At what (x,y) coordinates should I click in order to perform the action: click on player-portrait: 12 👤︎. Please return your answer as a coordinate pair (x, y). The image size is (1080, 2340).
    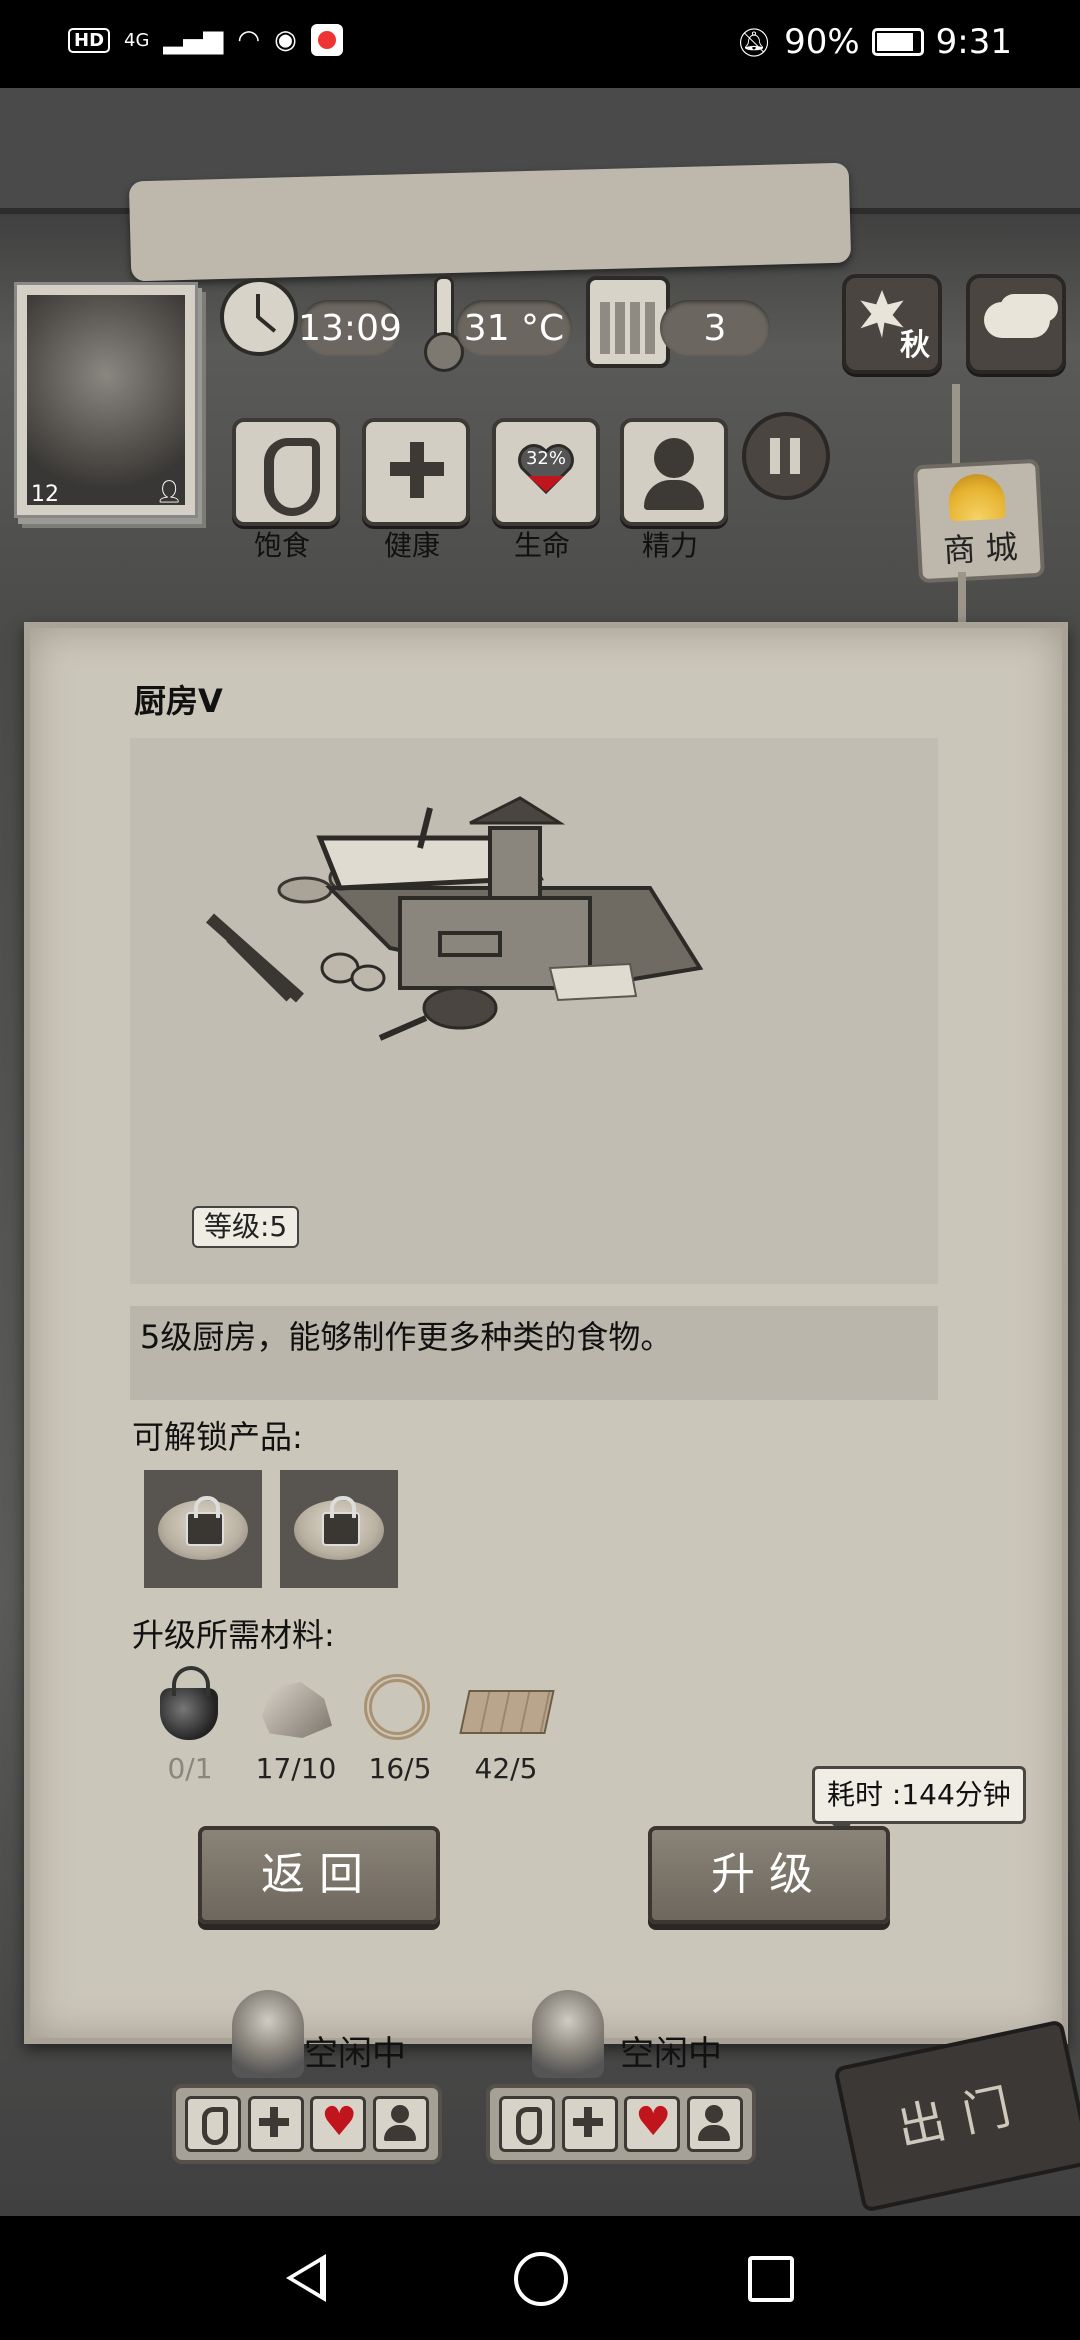
    Looking at the image, I should click on (106, 400).